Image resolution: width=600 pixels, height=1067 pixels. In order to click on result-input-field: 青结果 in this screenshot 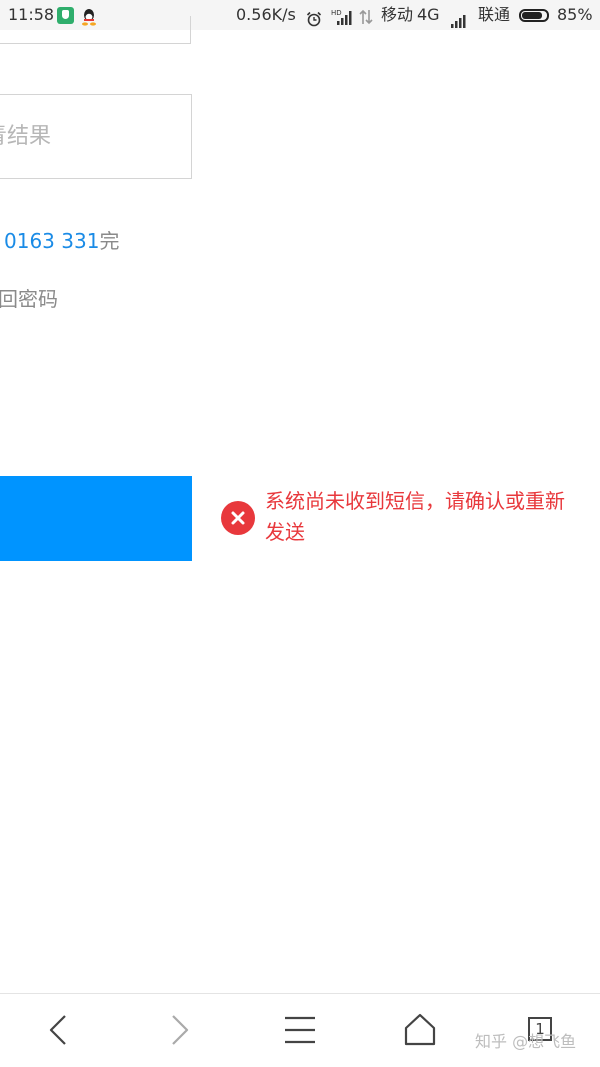, I will do `click(96, 136)`.